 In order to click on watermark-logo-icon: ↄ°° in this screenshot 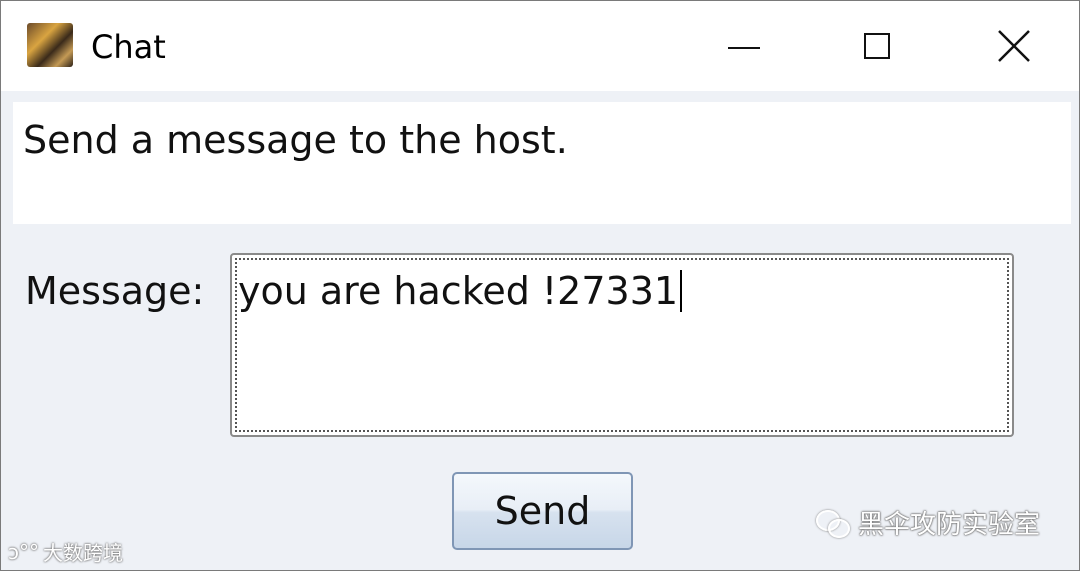, I will do `click(23, 551)`.